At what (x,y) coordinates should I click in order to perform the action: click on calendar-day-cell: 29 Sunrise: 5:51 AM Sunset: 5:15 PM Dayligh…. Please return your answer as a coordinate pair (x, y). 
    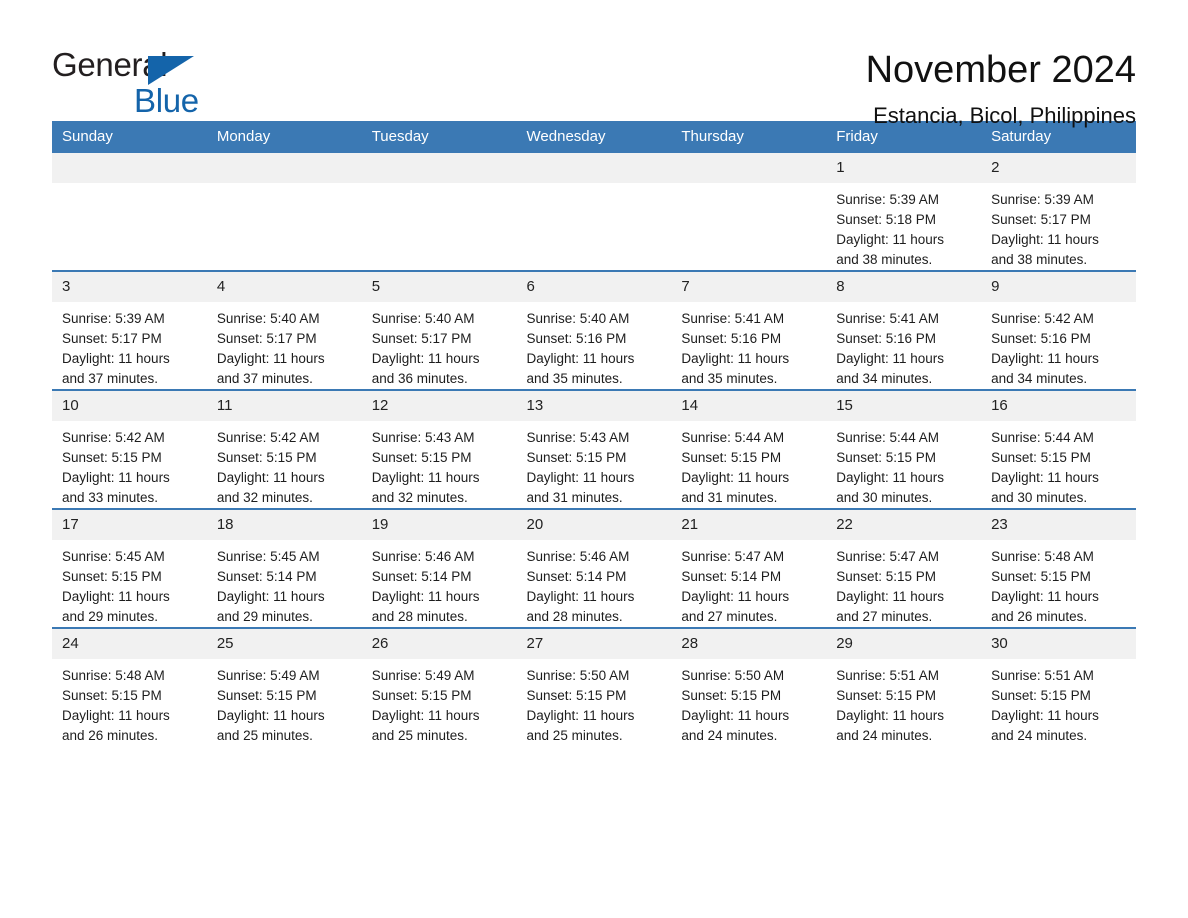
    Looking at the image, I should click on (904, 686).